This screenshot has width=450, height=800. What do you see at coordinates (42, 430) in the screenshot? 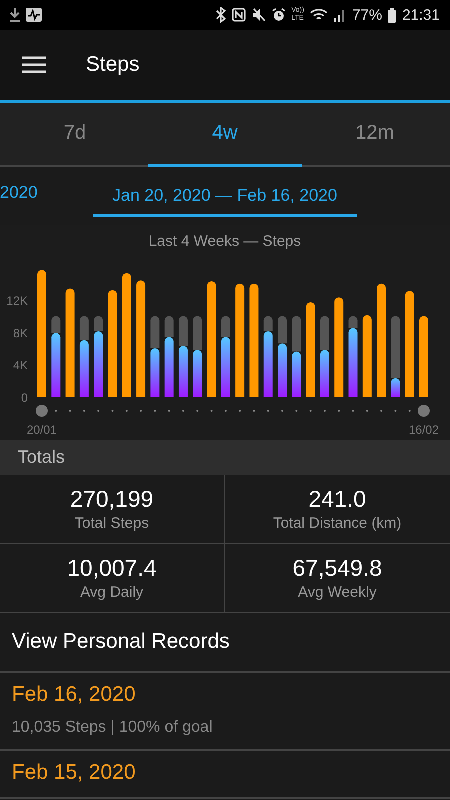
I see `x-axis-label: 20/01` at bounding box center [42, 430].